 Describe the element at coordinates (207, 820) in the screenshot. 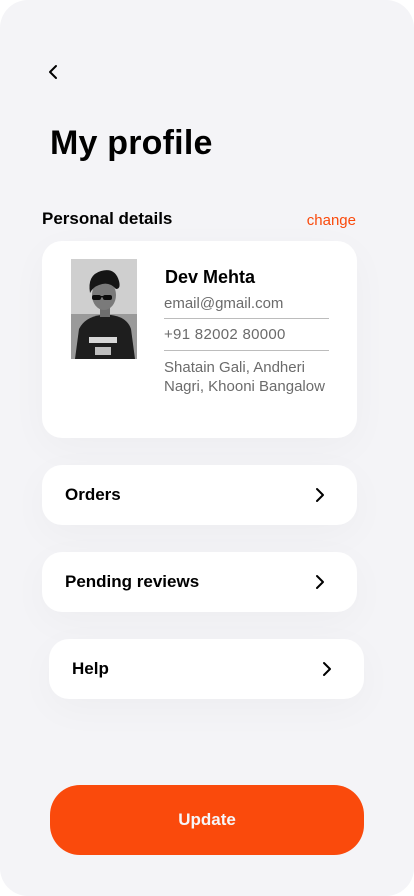

I see `update-button: Update` at that location.